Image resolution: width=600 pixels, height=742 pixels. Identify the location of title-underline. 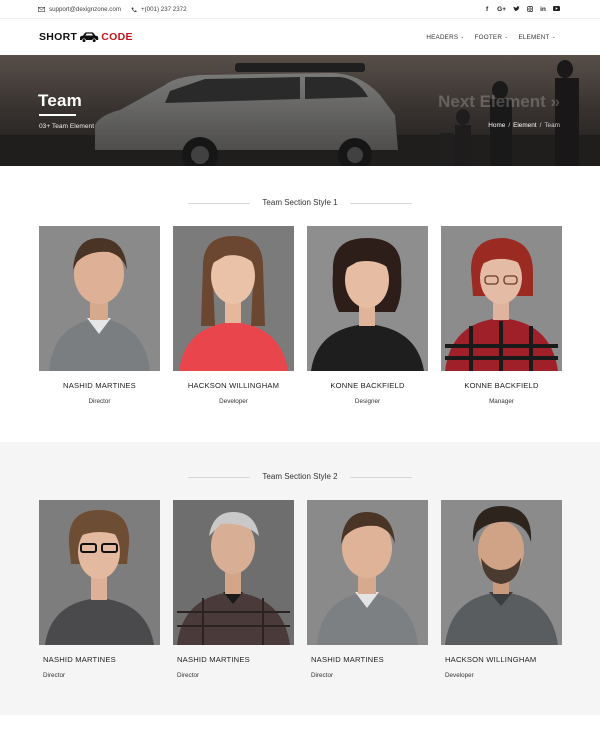
(57, 115).